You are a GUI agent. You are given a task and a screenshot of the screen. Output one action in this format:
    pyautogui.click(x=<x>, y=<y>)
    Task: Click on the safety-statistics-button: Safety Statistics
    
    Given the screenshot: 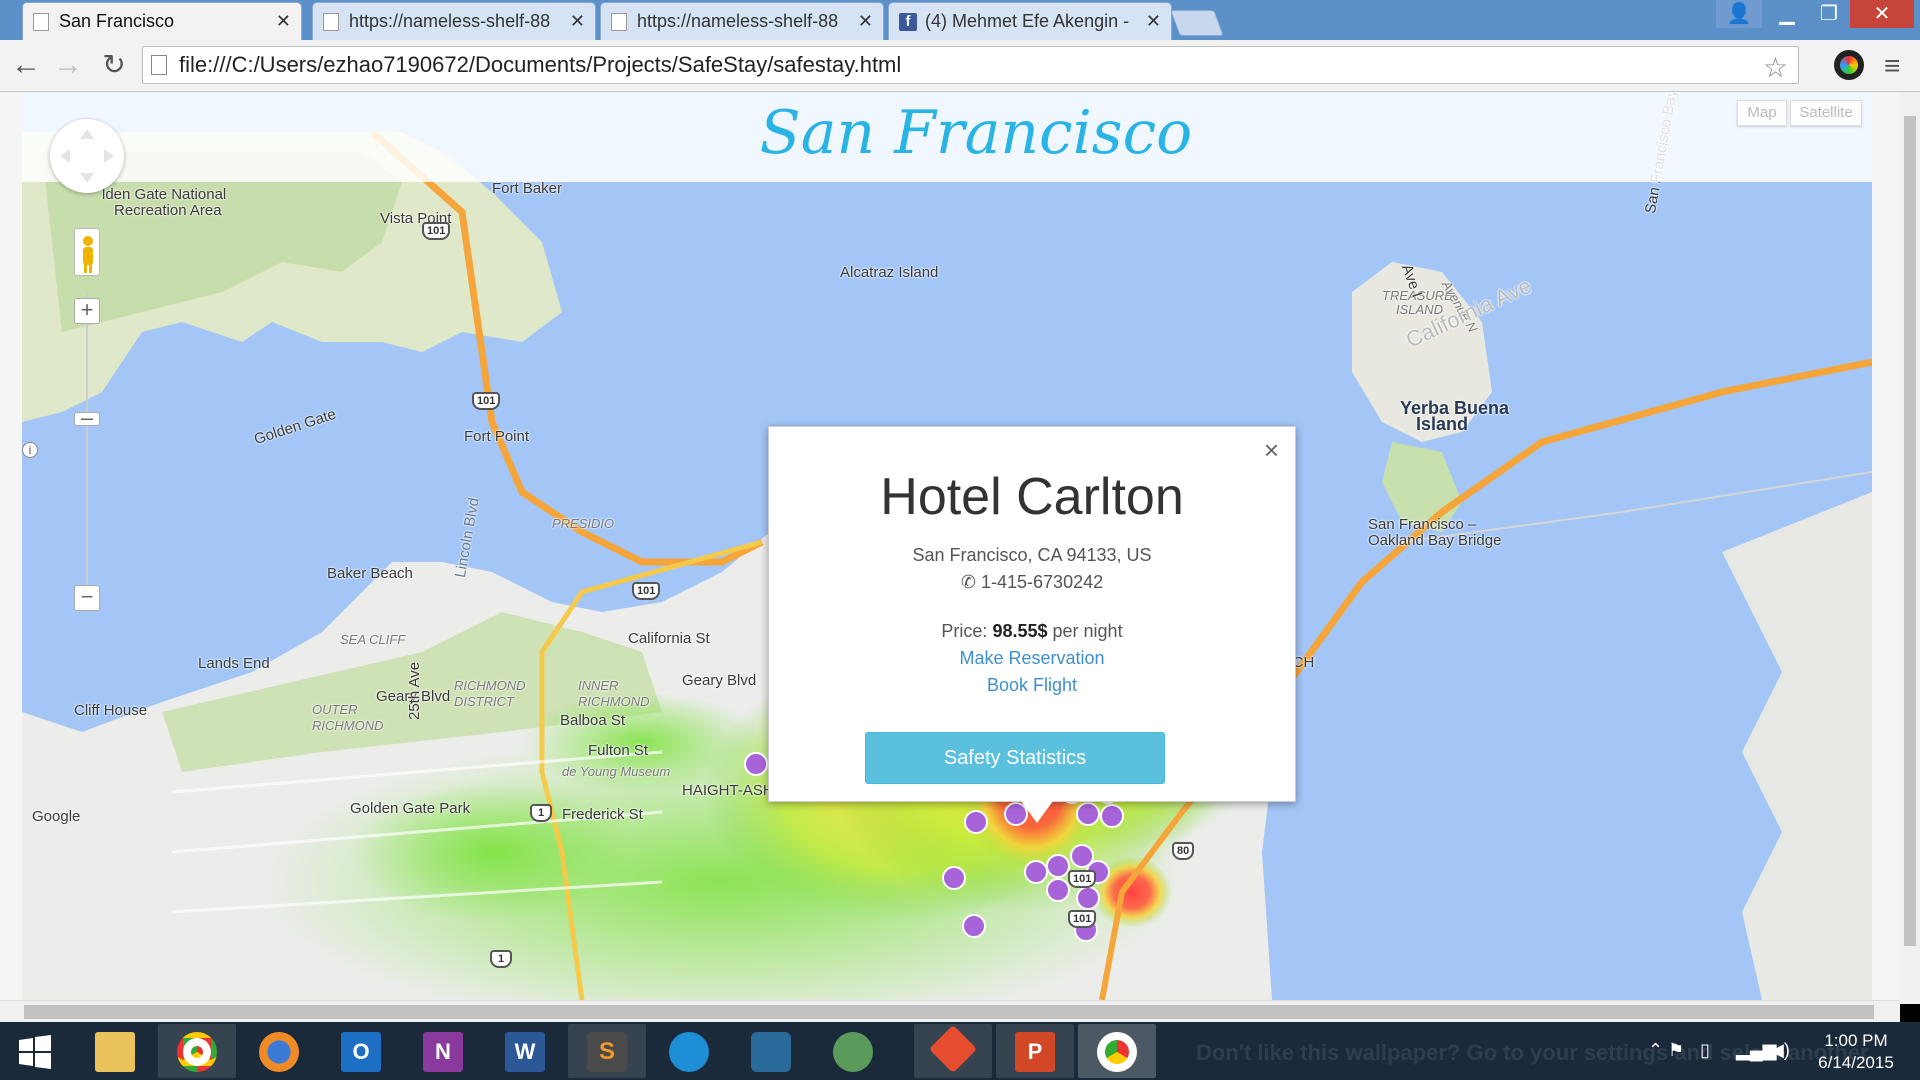 What is the action you would take?
    pyautogui.click(x=1015, y=758)
    